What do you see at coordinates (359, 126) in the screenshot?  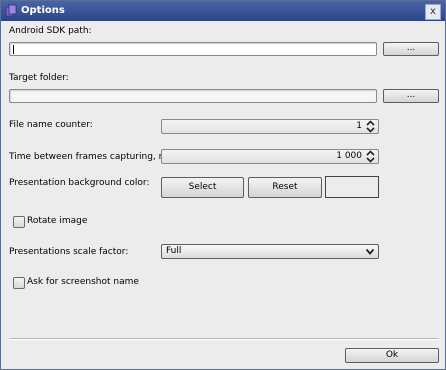 I see `file-name-counter-value: 1` at bounding box center [359, 126].